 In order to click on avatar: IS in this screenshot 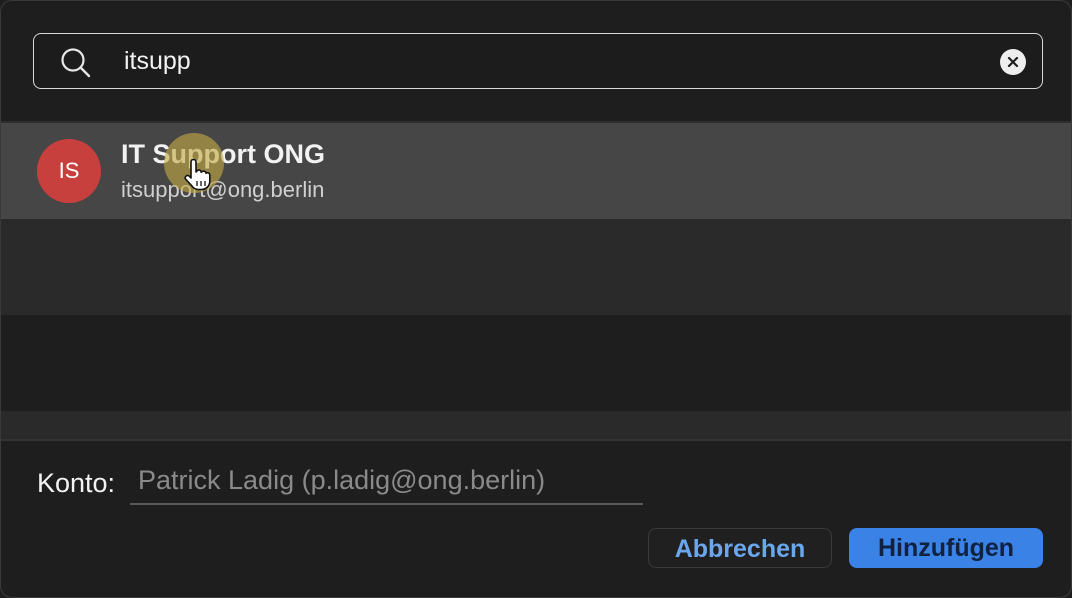, I will do `click(69, 171)`.